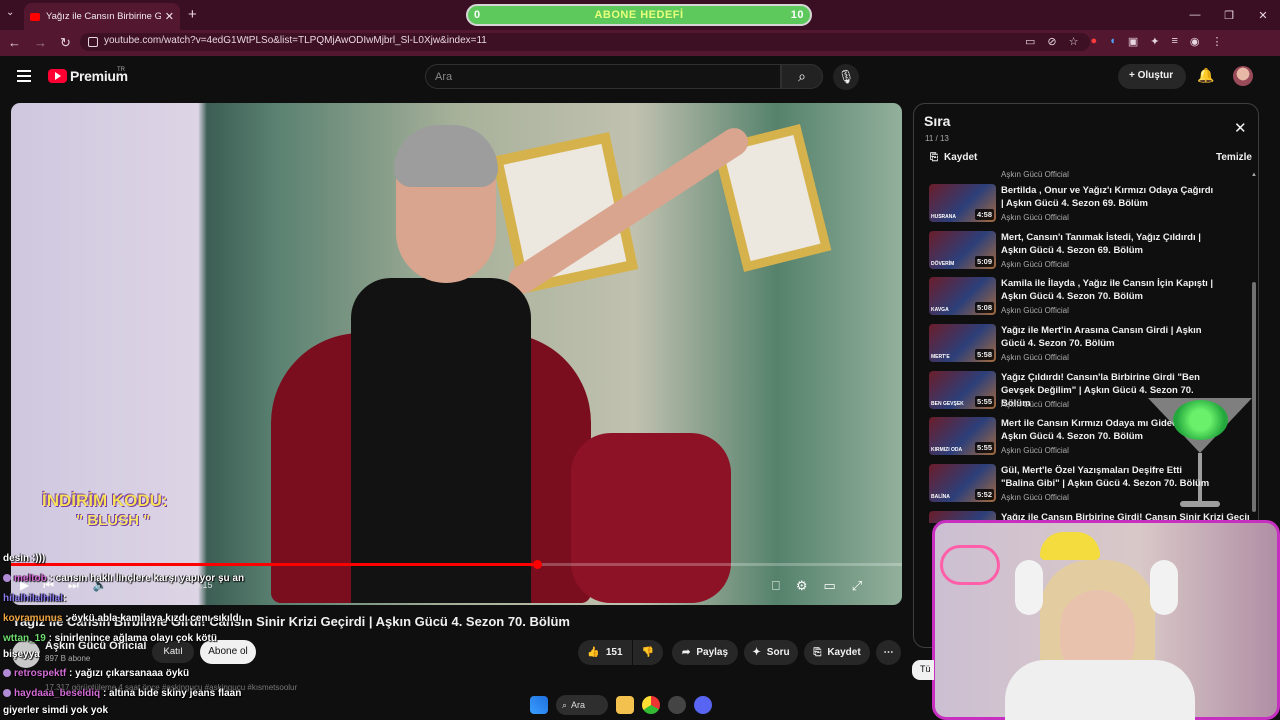  What do you see at coordinates (802, 586) in the screenshot?
I see `settings-gear-icon: ⚙` at bounding box center [802, 586].